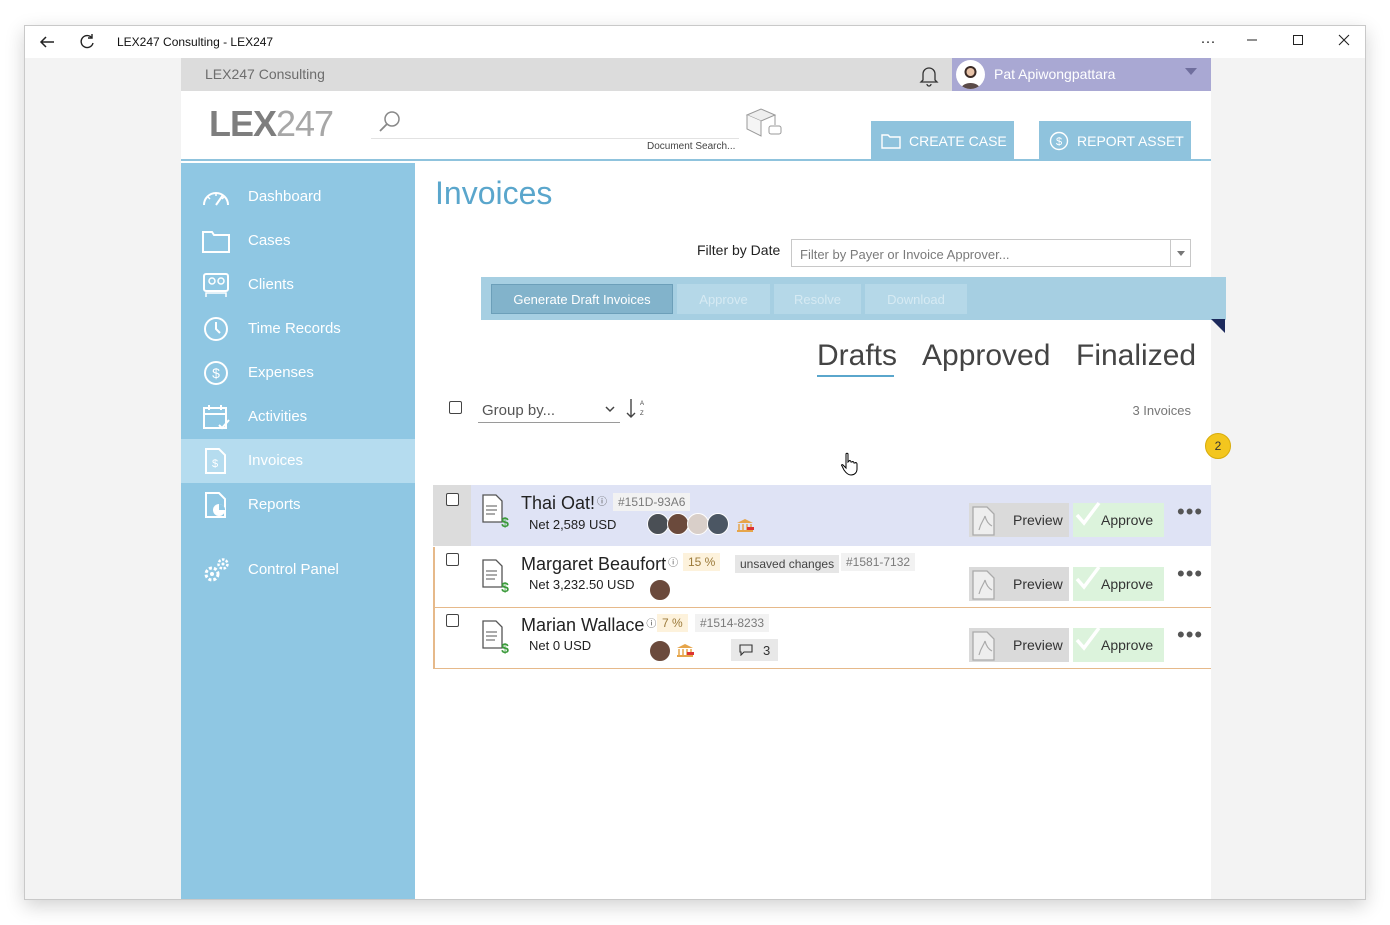 This screenshot has height=925, width=1390. What do you see at coordinates (298, 329) in the screenshot?
I see `sidebar-item-time-records: Time Records` at bounding box center [298, 329].